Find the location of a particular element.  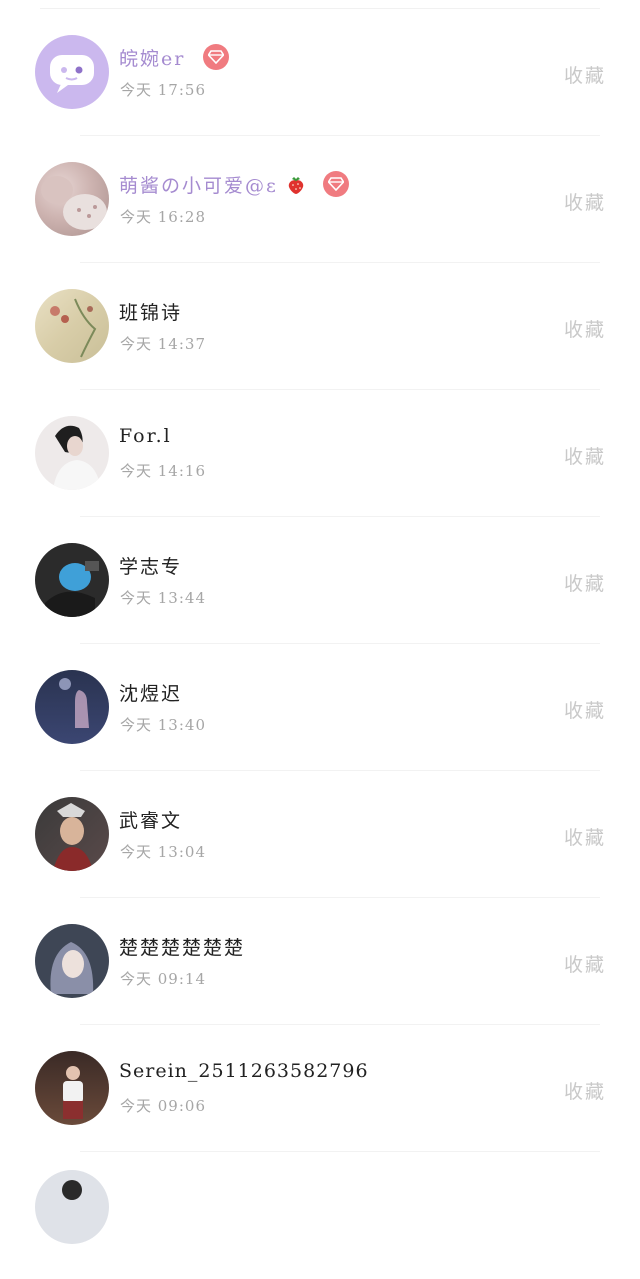

chat-bubble-icon is located at coordinates (72, 74).